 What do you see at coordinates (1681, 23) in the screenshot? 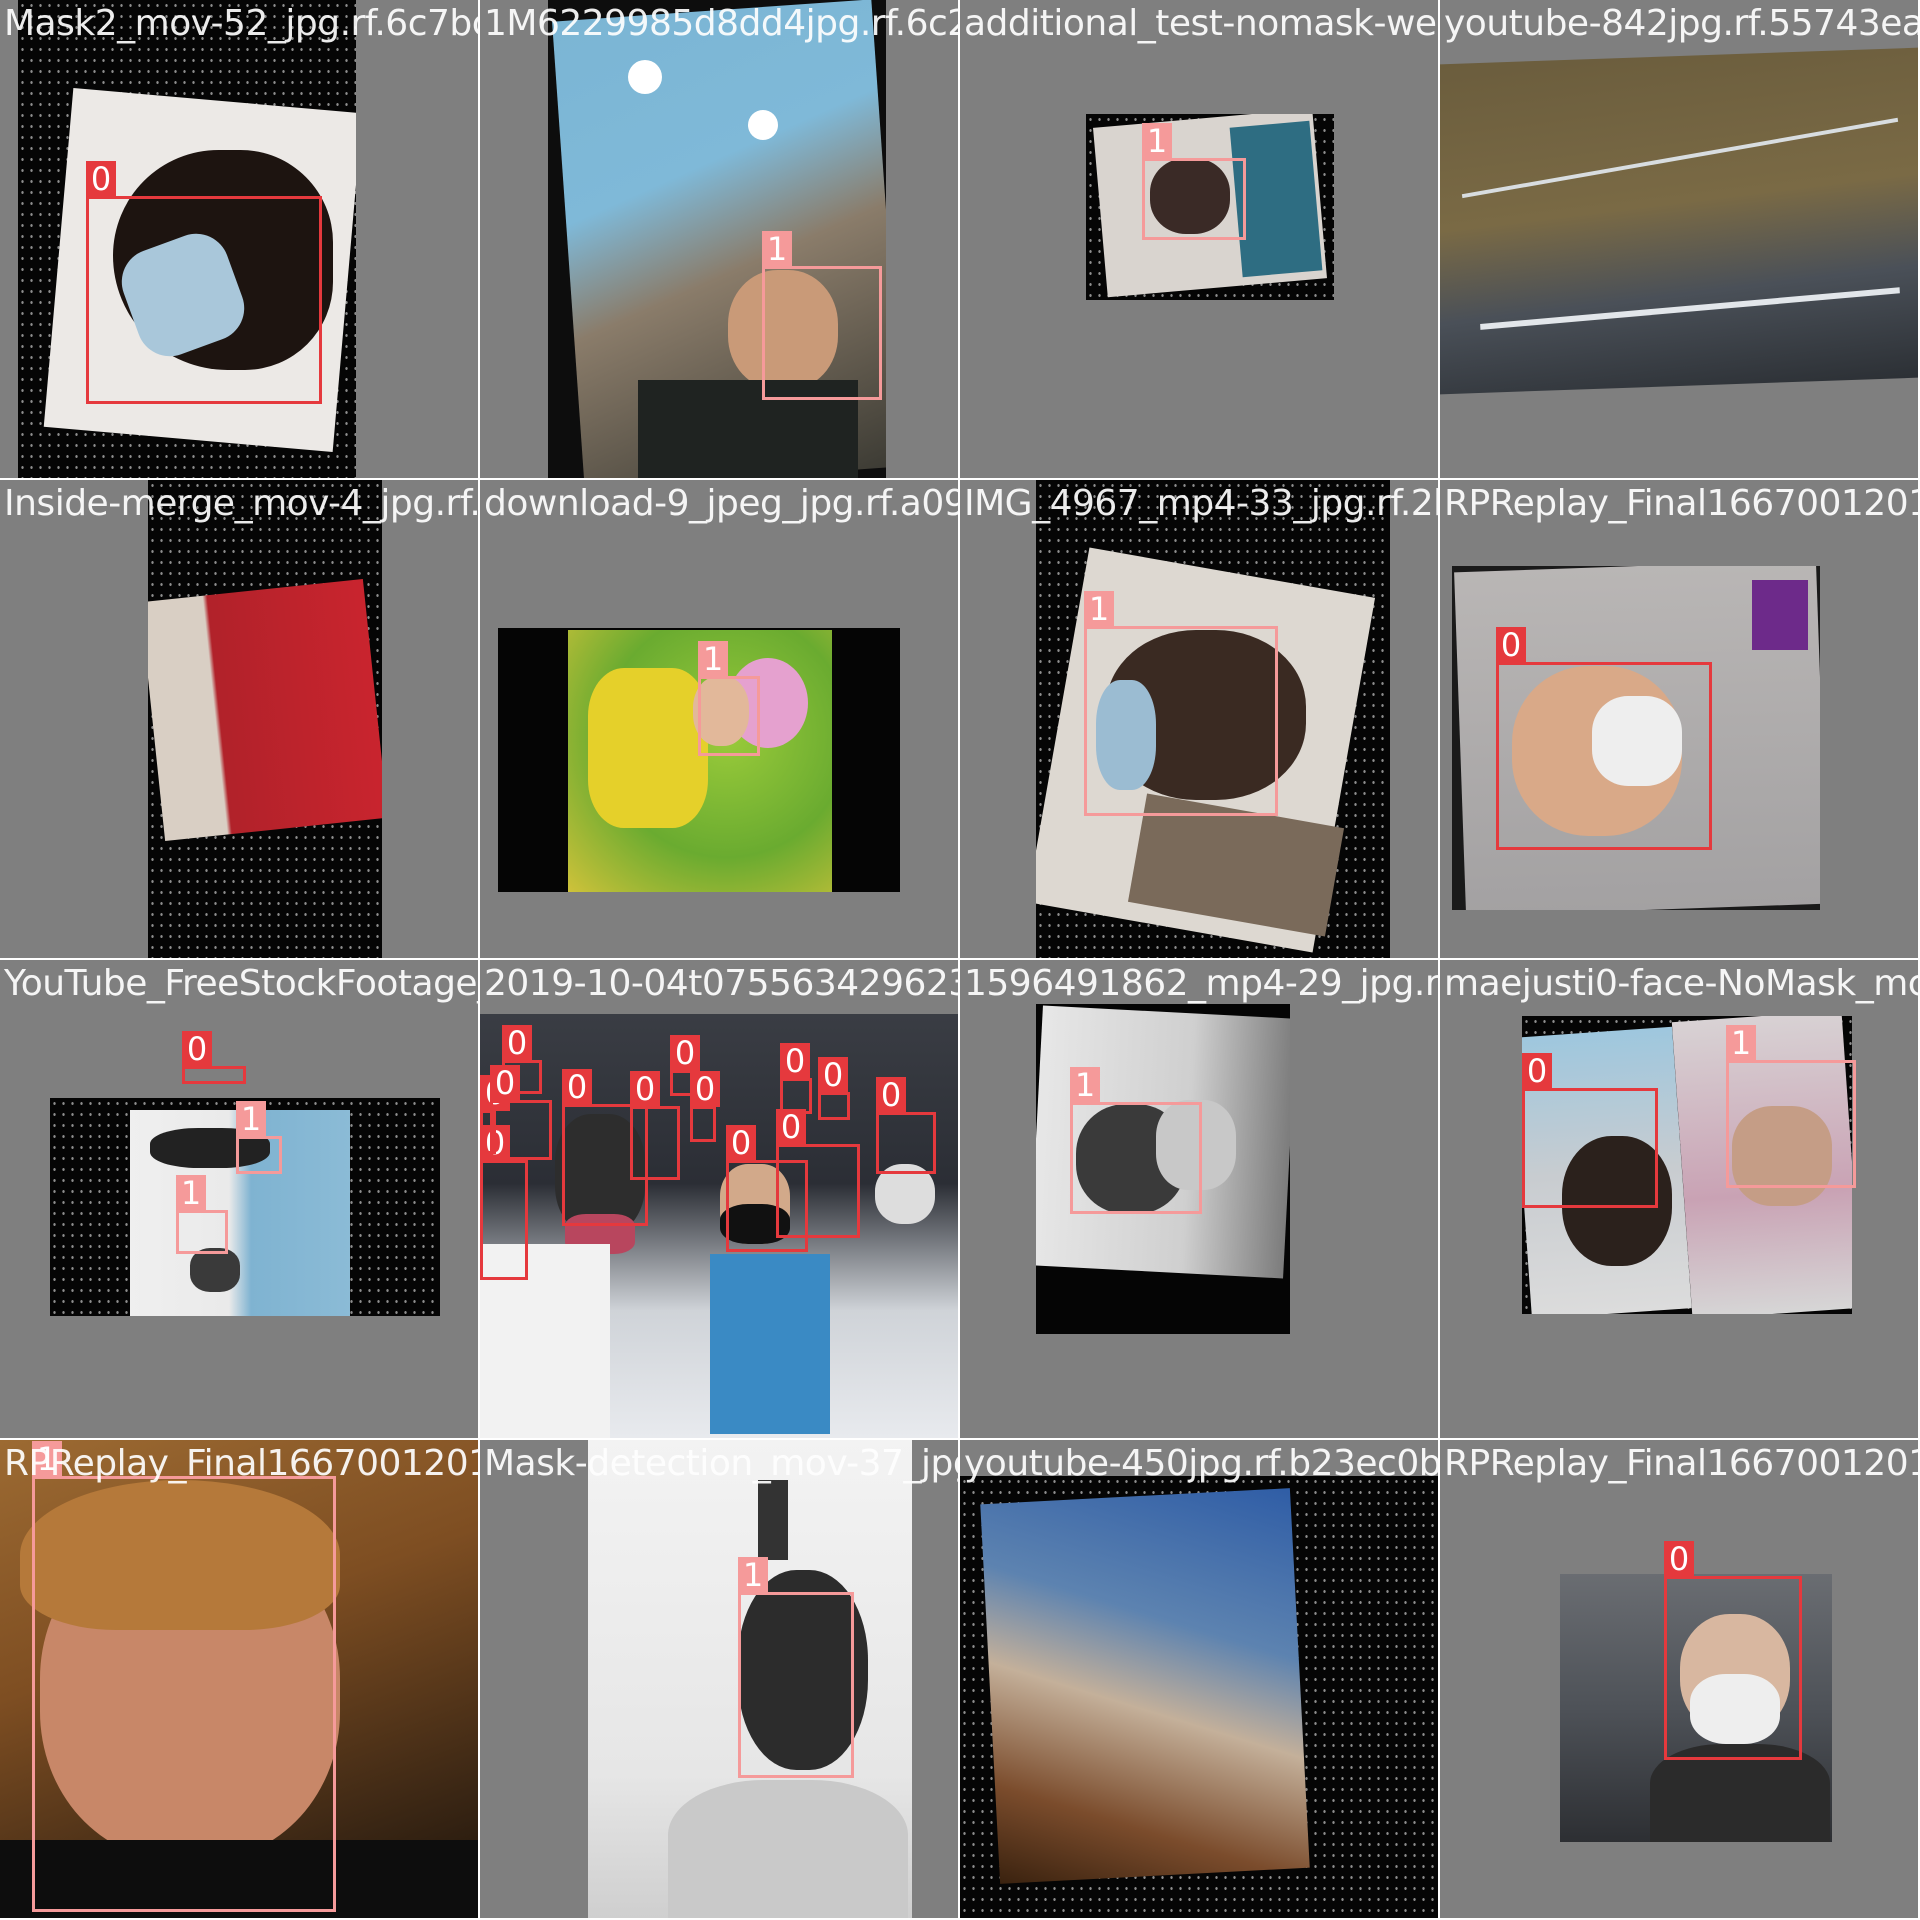
I see `tile-caption: youtube-842jpg.rf.55743ea5` at bounding box center [1681, 23].